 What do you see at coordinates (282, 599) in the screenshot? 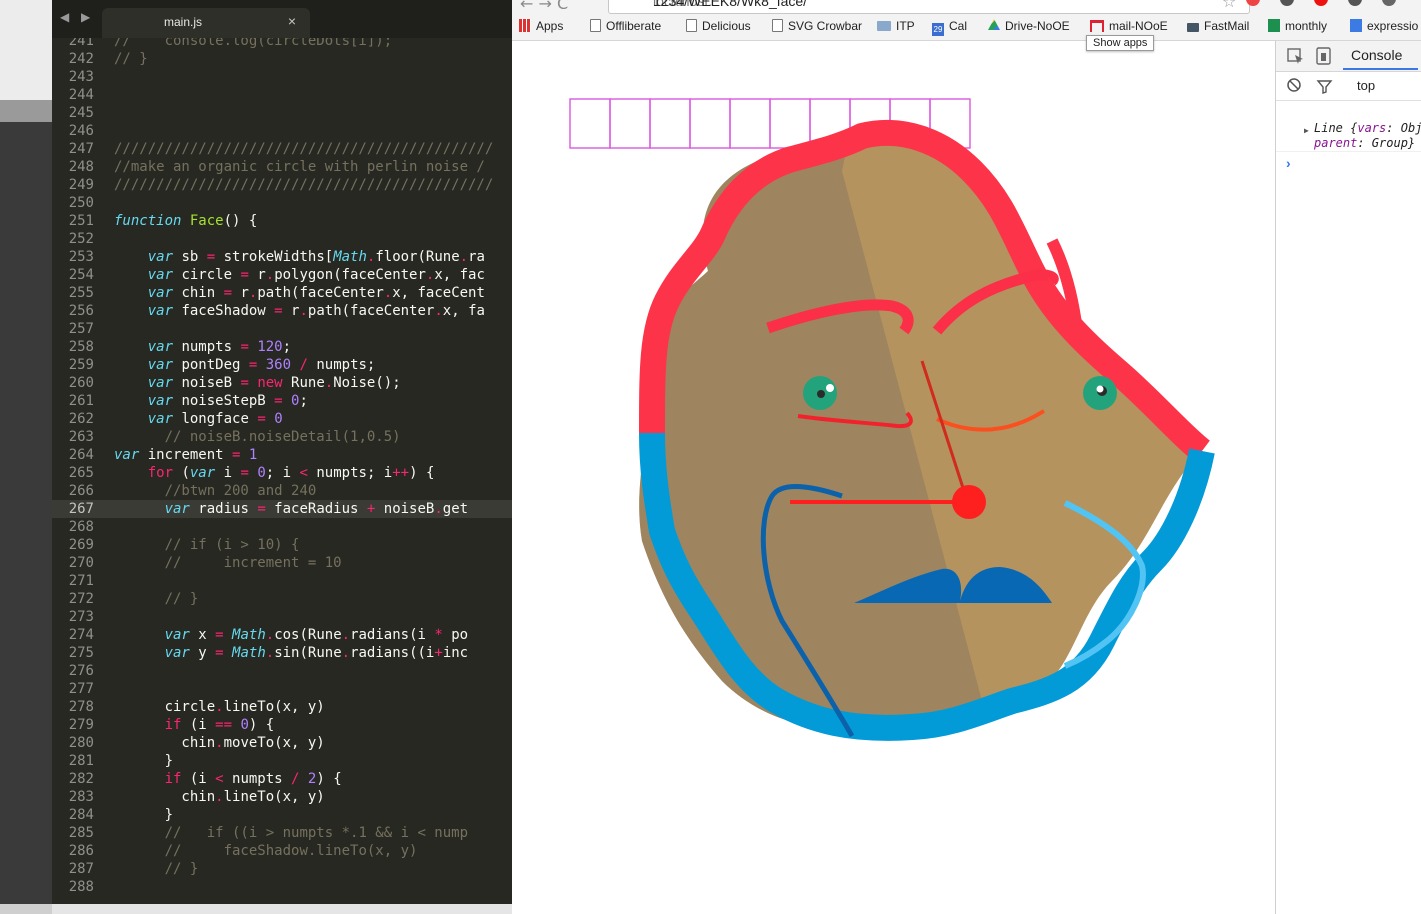
I see `code-line: 272 // }` at bounding box center [282, 599].